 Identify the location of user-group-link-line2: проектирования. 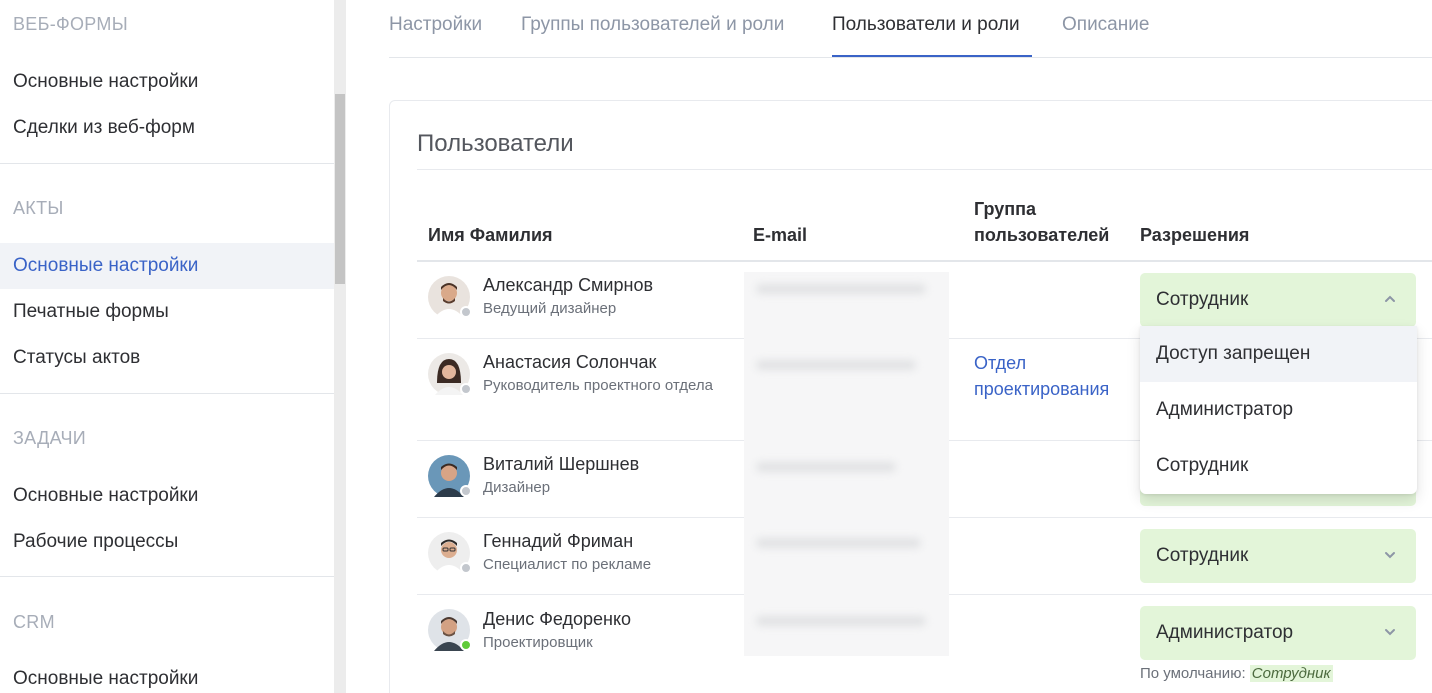
(1042, 389).